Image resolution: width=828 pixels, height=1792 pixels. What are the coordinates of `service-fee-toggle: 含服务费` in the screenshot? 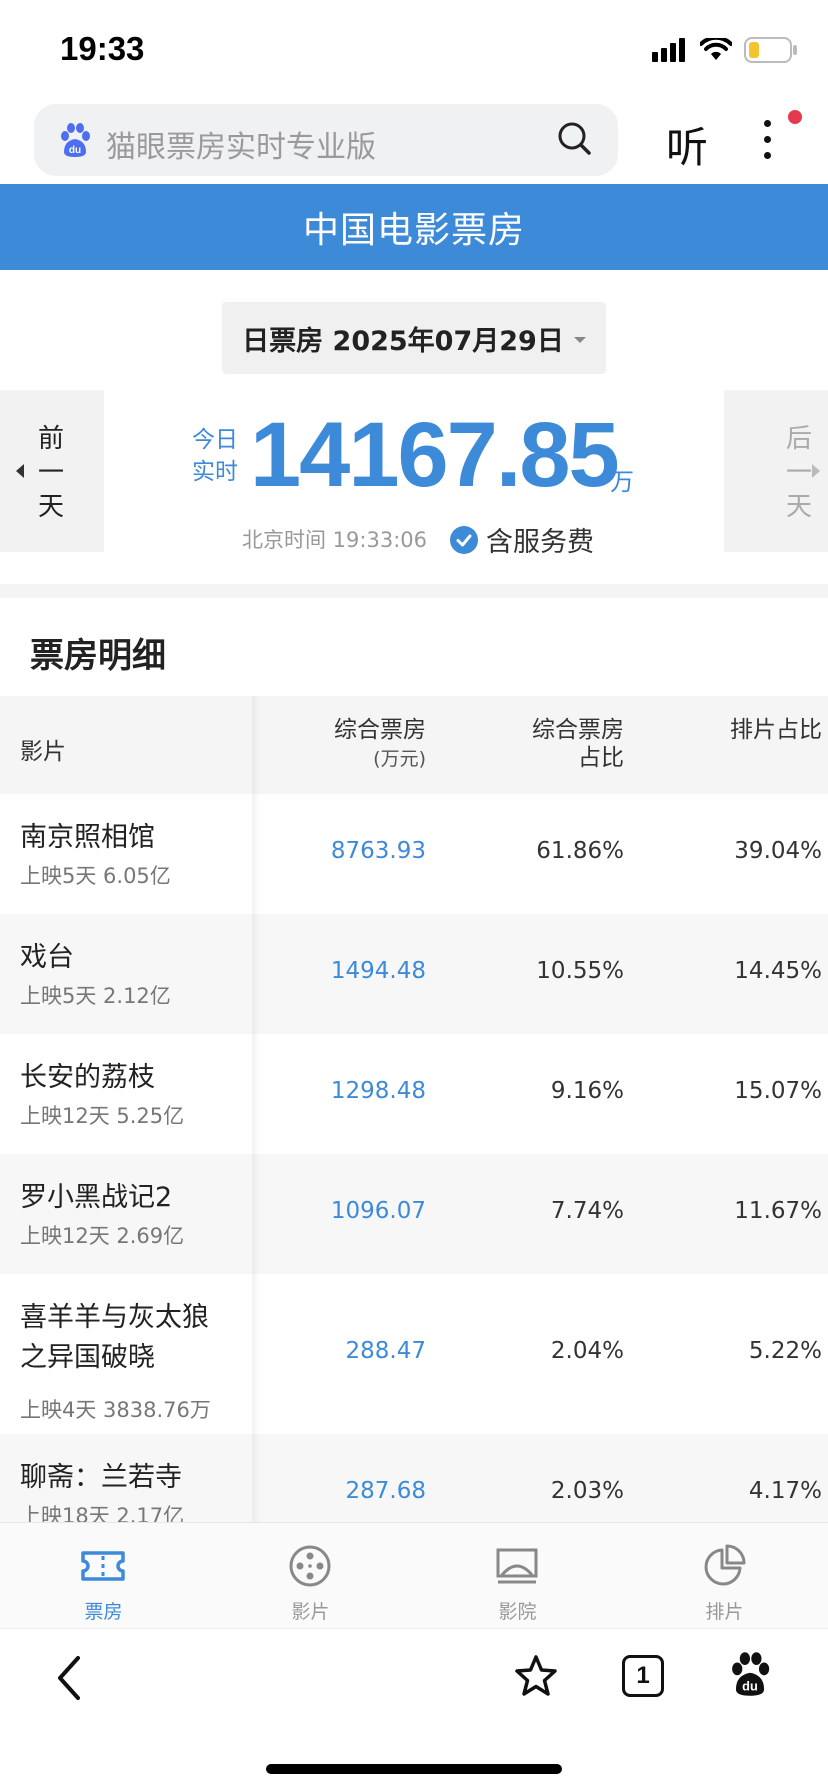 It's located at (522, 539).